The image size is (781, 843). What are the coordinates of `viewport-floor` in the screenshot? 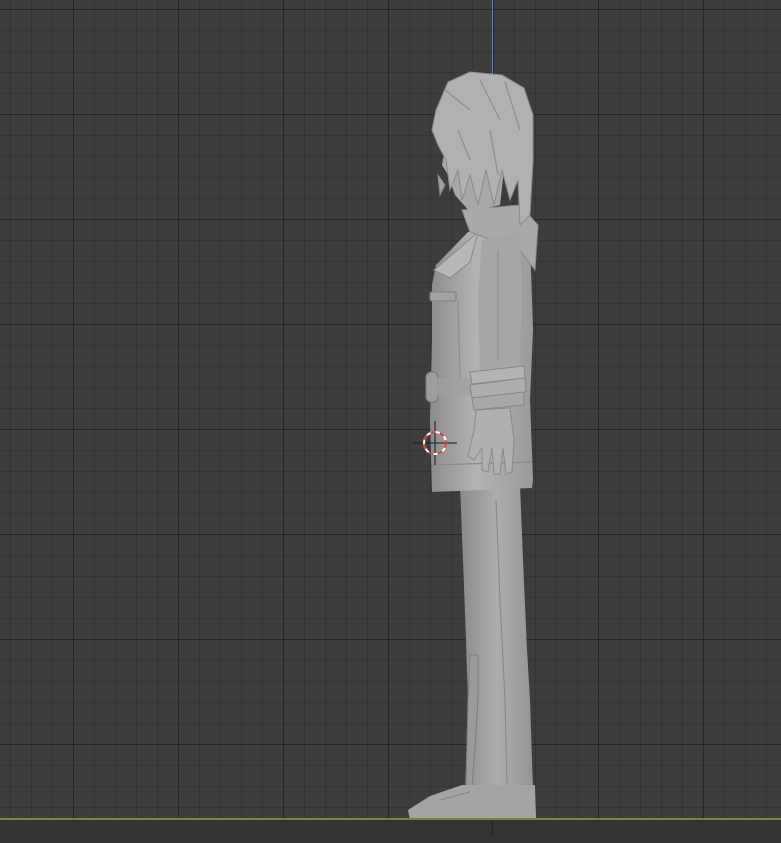 It's located at (390, 831).